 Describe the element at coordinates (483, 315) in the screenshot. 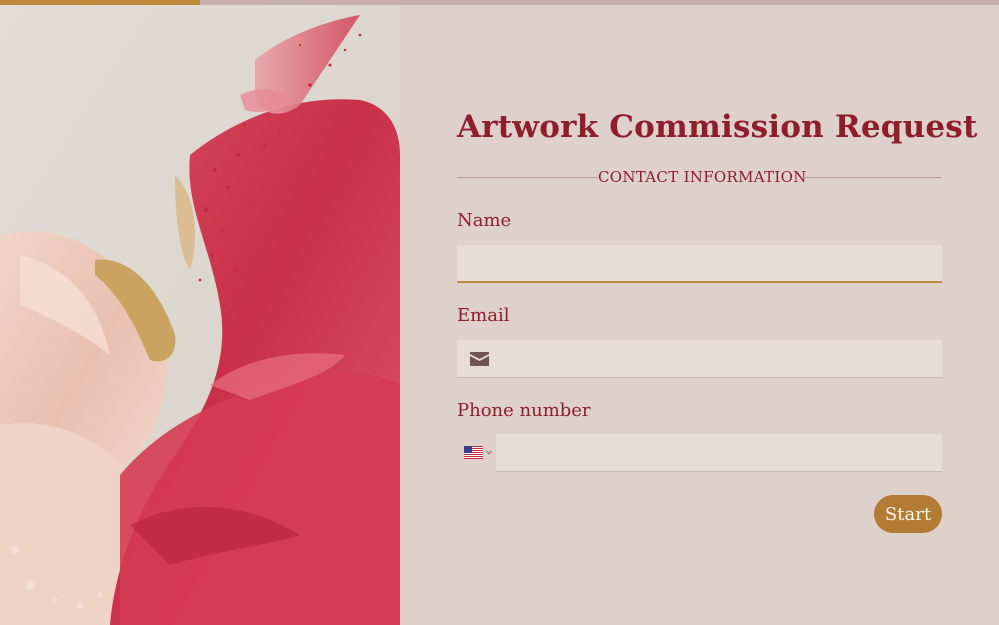

I see `email-label: Email` at that location.